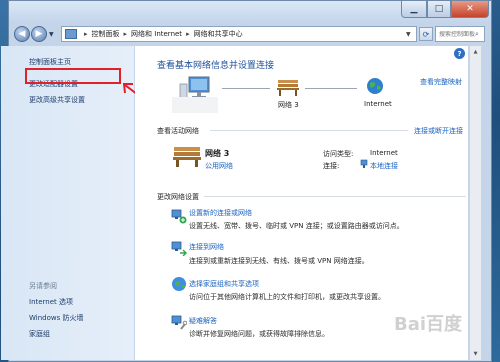 The width and height of the screenshot is (500, 362). Describe the element at coordinates (73, 76) in the screenshot. I see `highlight-box` at that location.